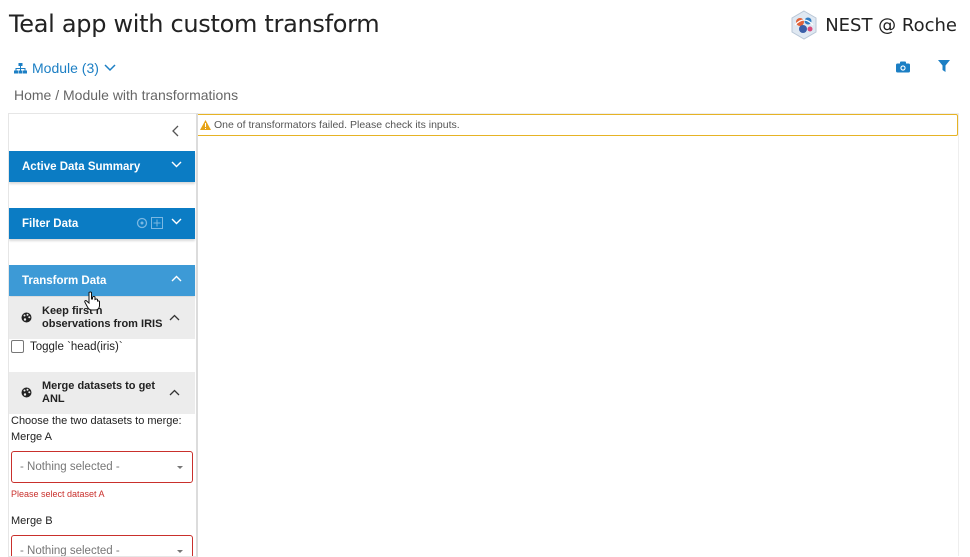 The height and width of the screenshot is (557, 970). Describe the element at coordinates (102, 318) in the screenshot. I see `transform-keep-first-n: Keep first n observations from IRIS` at that location.